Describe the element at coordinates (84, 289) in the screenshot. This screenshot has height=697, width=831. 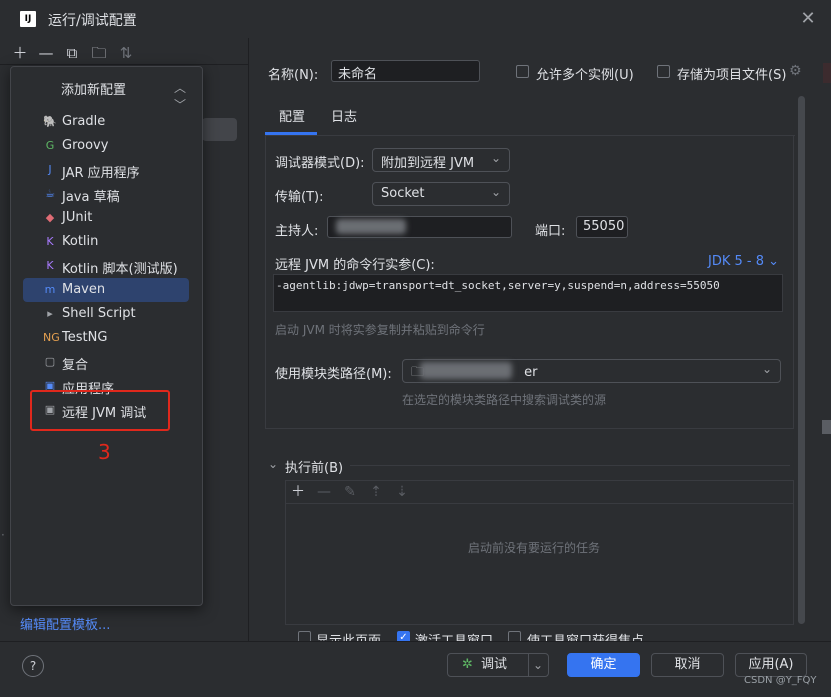
I see `config-type-label: Maven` at that location.